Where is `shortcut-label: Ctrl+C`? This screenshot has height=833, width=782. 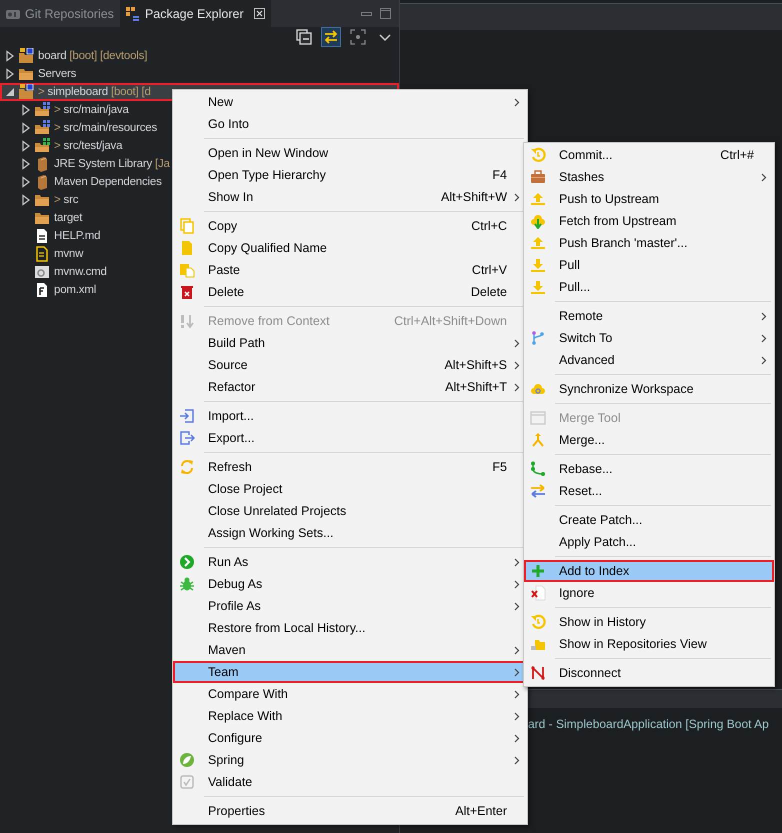
shortcut-label: Ctrl+C is located at coordinates (489, 226).